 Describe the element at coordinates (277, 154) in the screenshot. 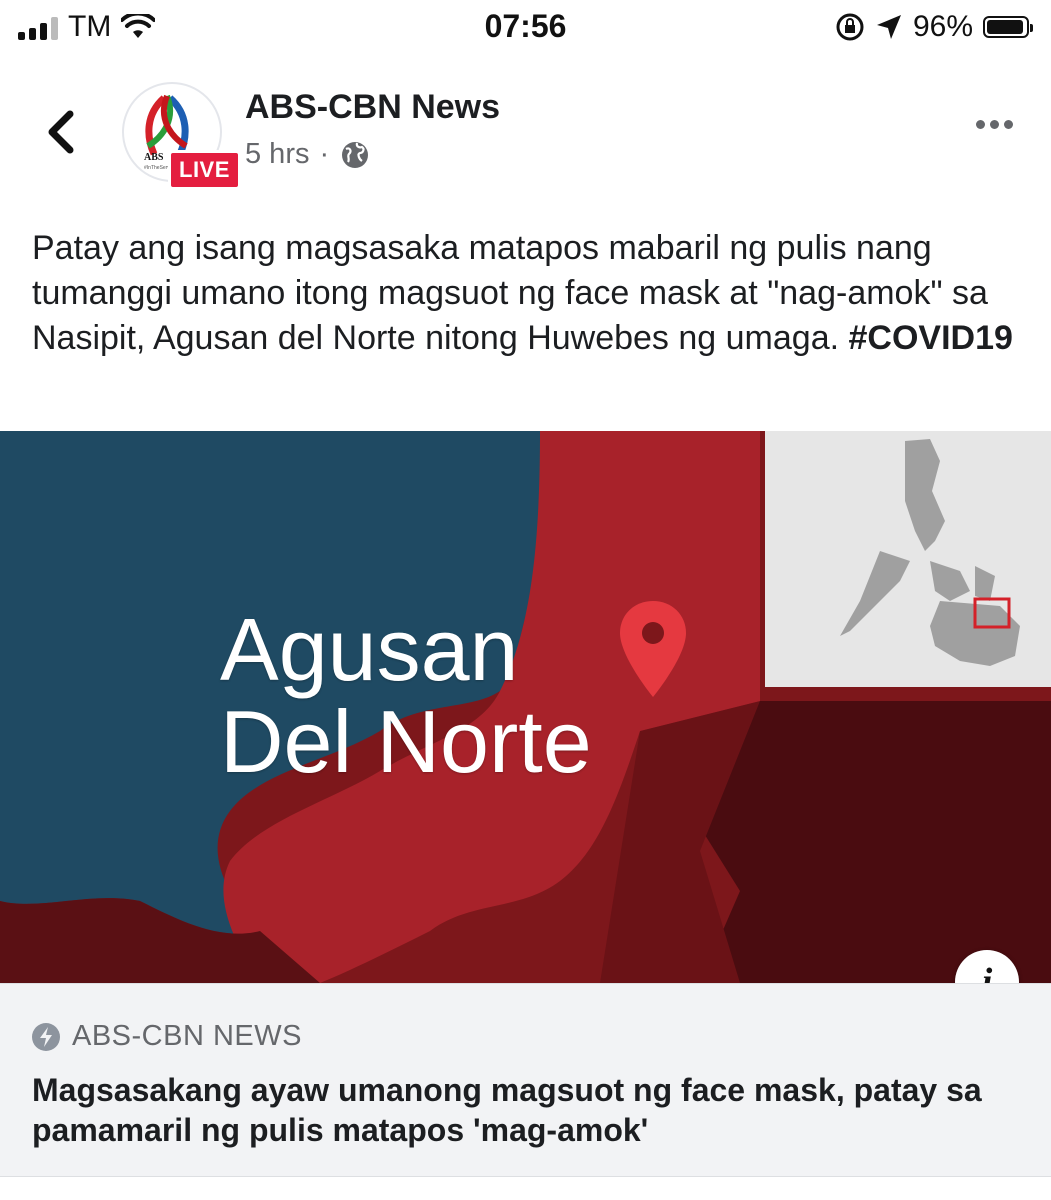

I see `post-time: 5 hrs` at that location.